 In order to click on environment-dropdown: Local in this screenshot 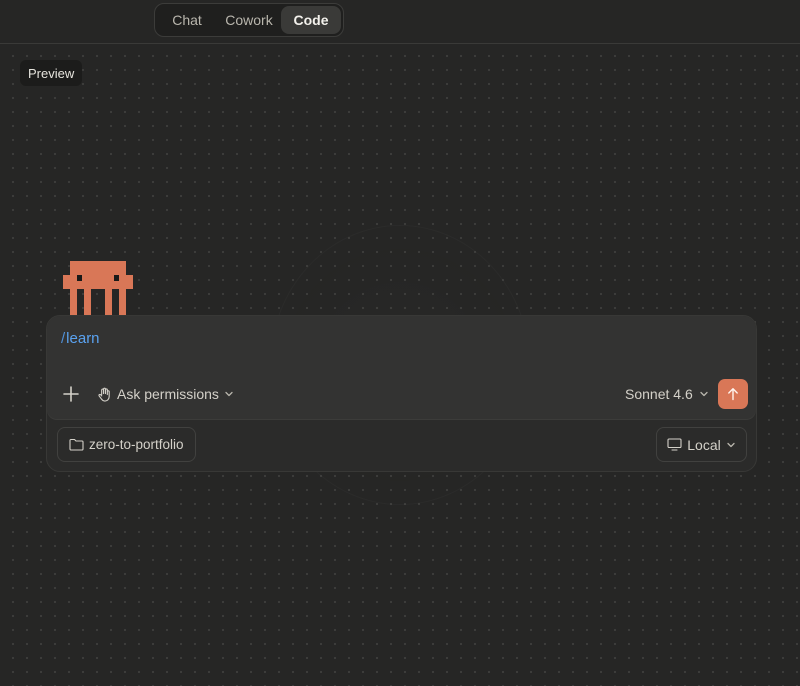, I will do `click(701, 444)`.